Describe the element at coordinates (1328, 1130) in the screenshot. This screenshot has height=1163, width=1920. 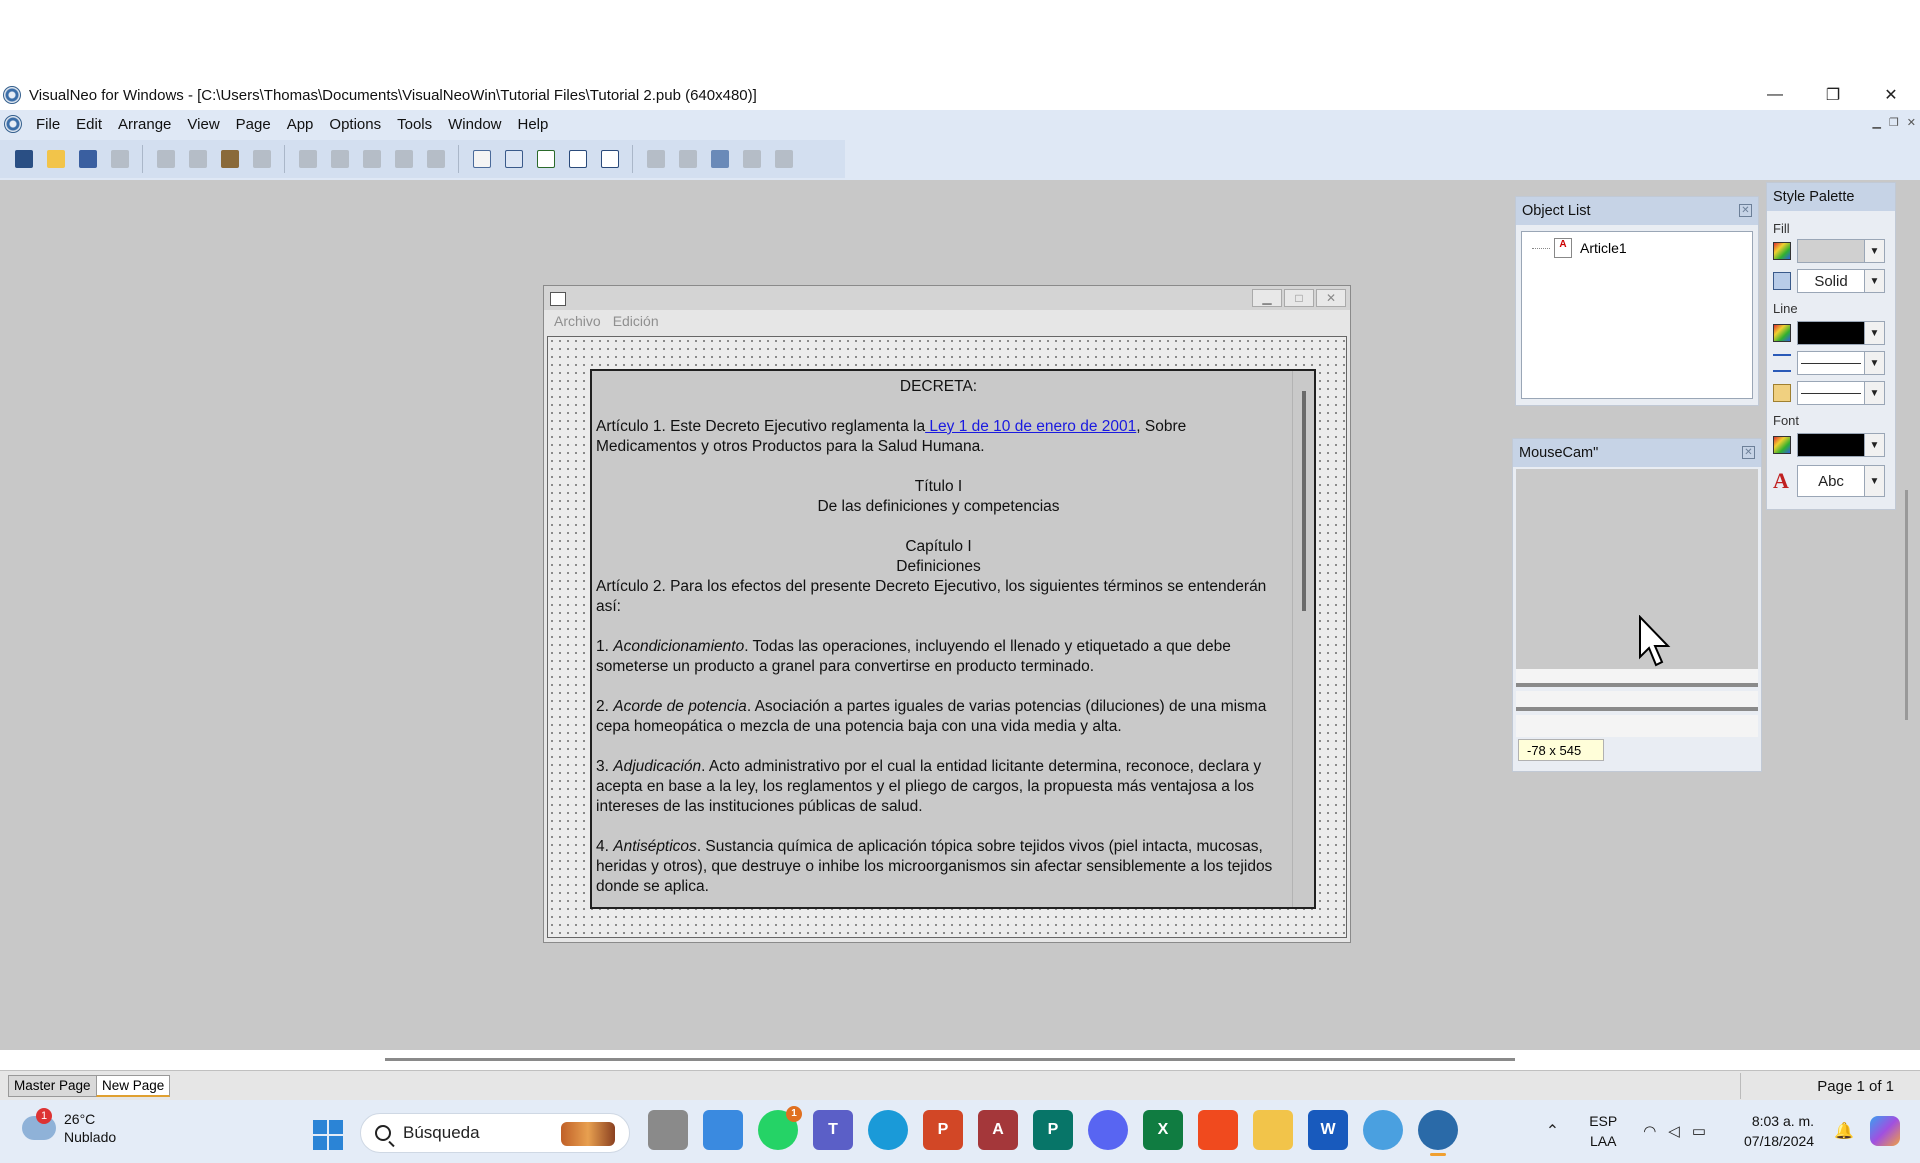
I see `word-icon: W` at that location.